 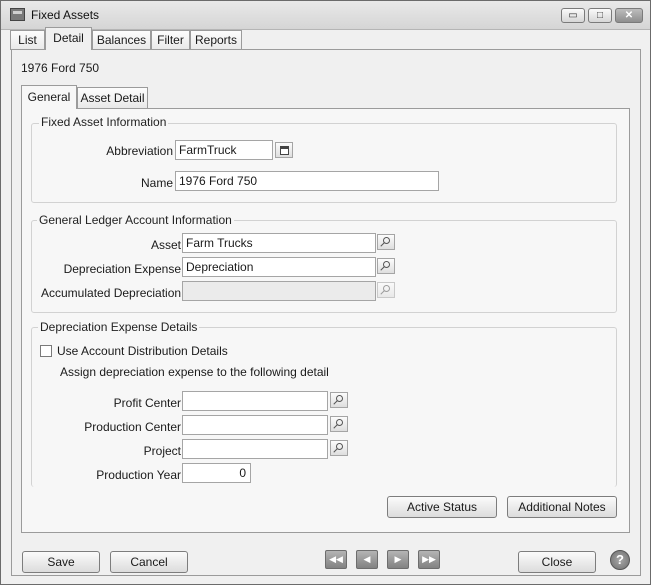 What do you see at coordinates (224, 150) in the screenshot?
I see `abbreviation-field: FarmTruck` at bounding box center [224, 150].